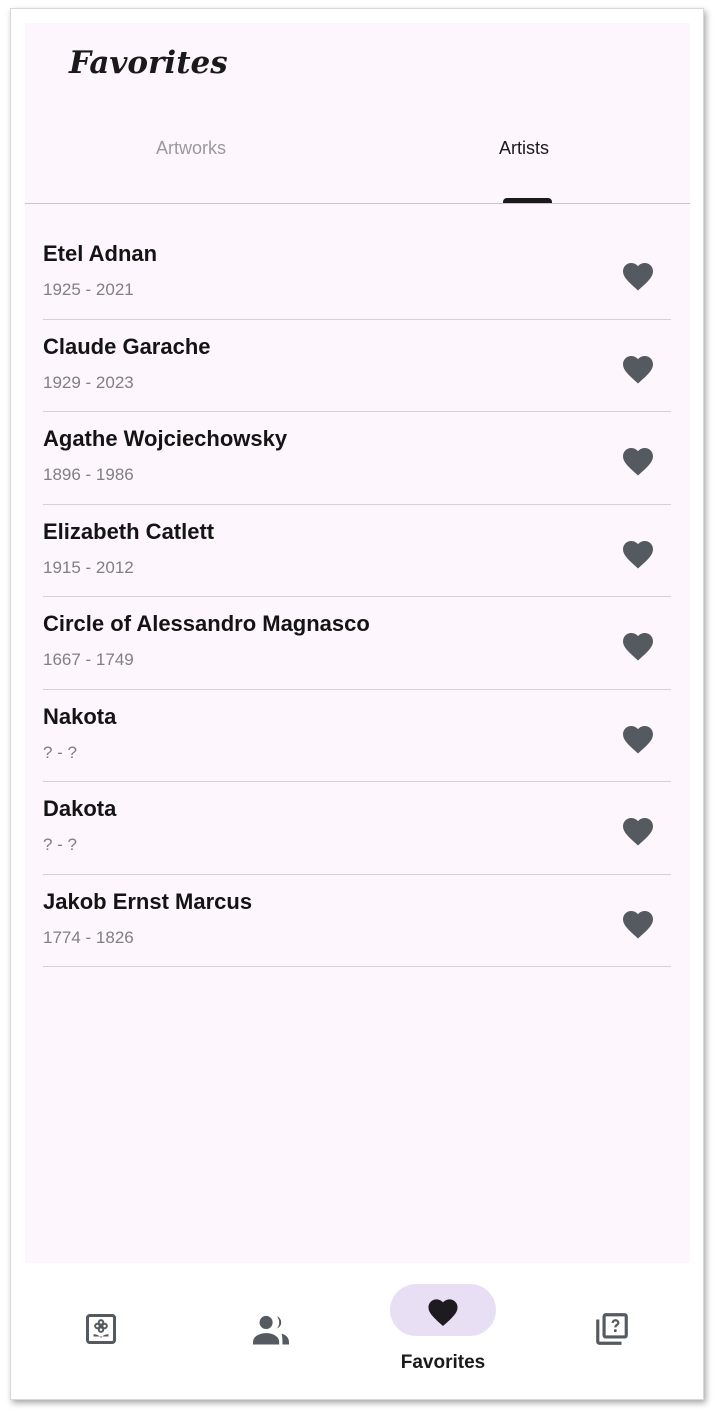  I want to click on artist-name: Nakota, so click(80, 716).